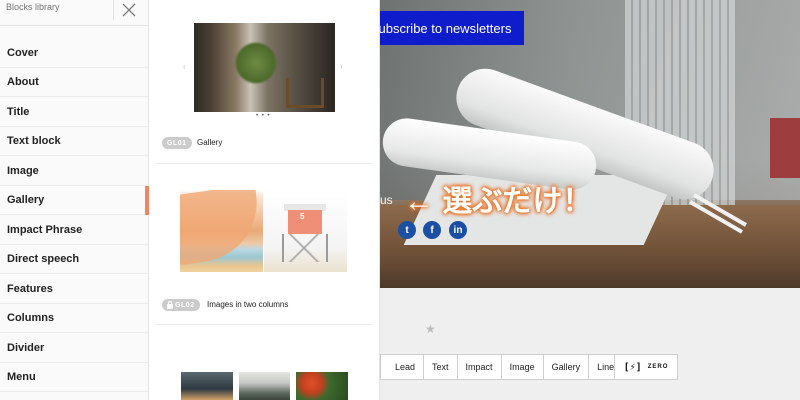 This screenshot has width=800, height=400. What do you see at coordinates (440, 367) in the screenshot?
I see `type-button-text: Text` at bounding box center [440, 367].